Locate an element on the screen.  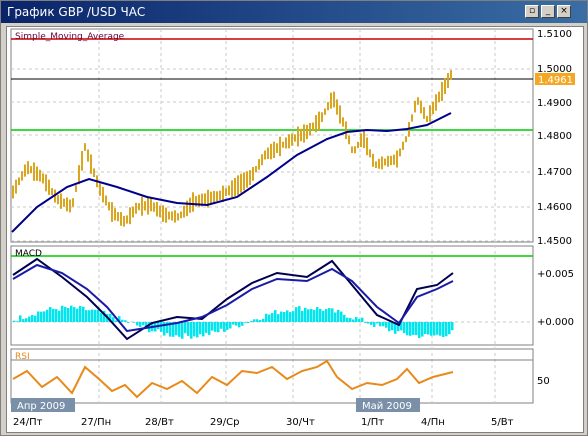
restore-icon: ▫ is located at coordinates (532, 11).